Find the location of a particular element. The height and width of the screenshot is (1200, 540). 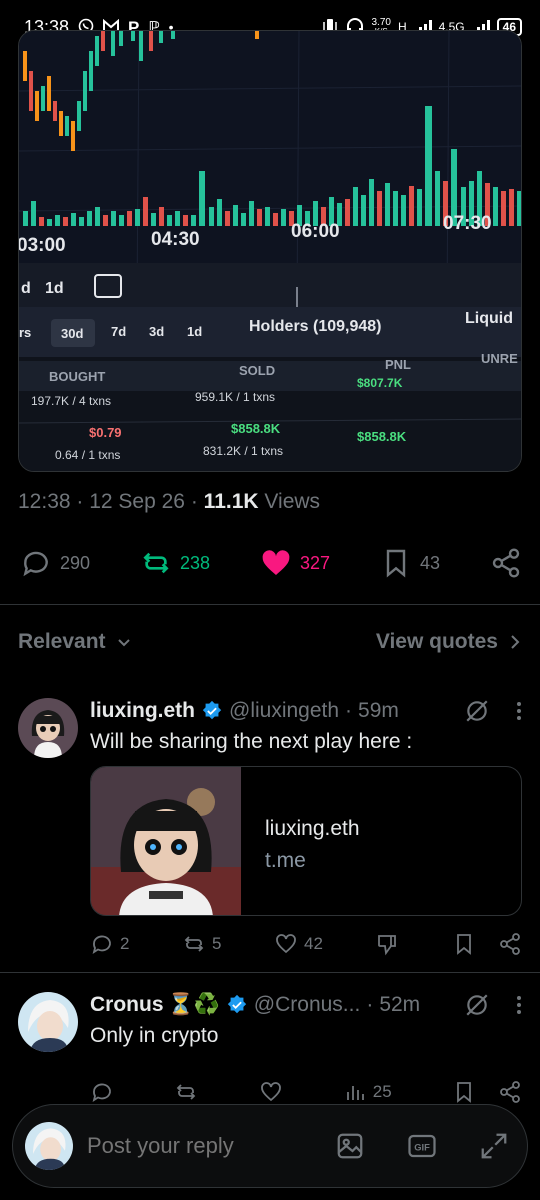

repost-button is located at coordinates (186, 1092).